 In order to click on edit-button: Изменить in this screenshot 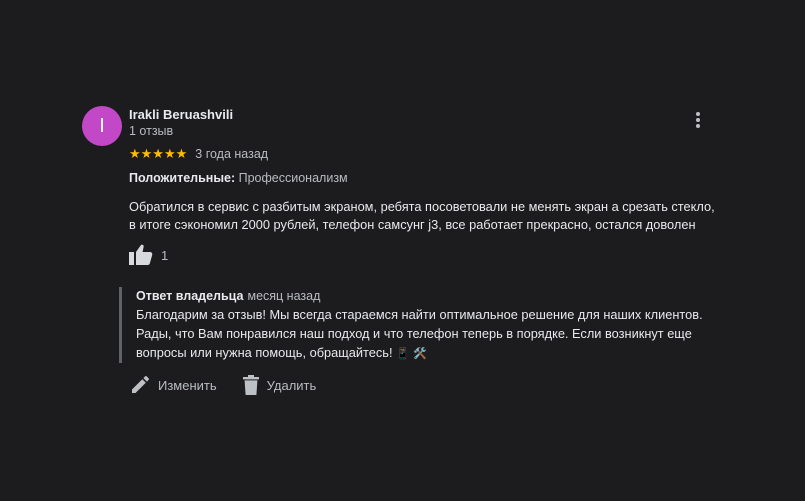, I will do `click(173, 385)`.